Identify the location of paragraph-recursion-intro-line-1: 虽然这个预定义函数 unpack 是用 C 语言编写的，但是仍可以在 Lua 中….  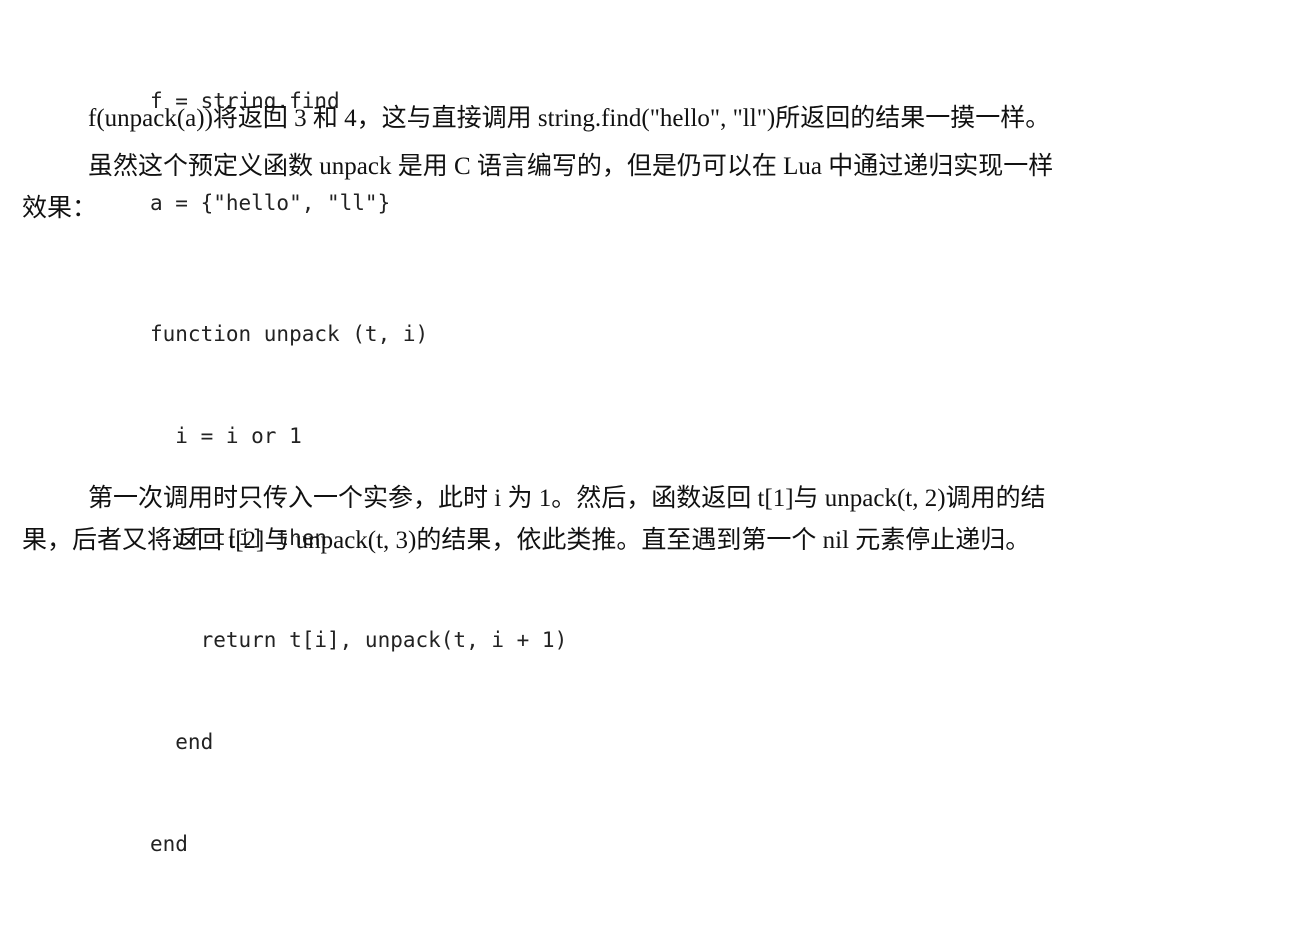
(571, 166).